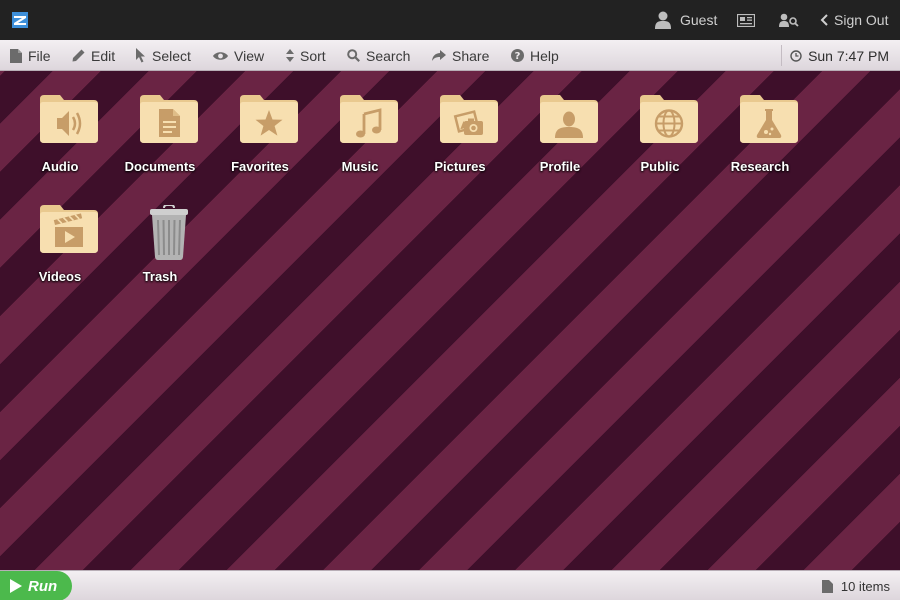 The height and width of the screenshot is (600, 900). What do you see at coordinates (569, 119) in the screenshot?
I see `folder-profile-icon` at bounding box center [569, 119].